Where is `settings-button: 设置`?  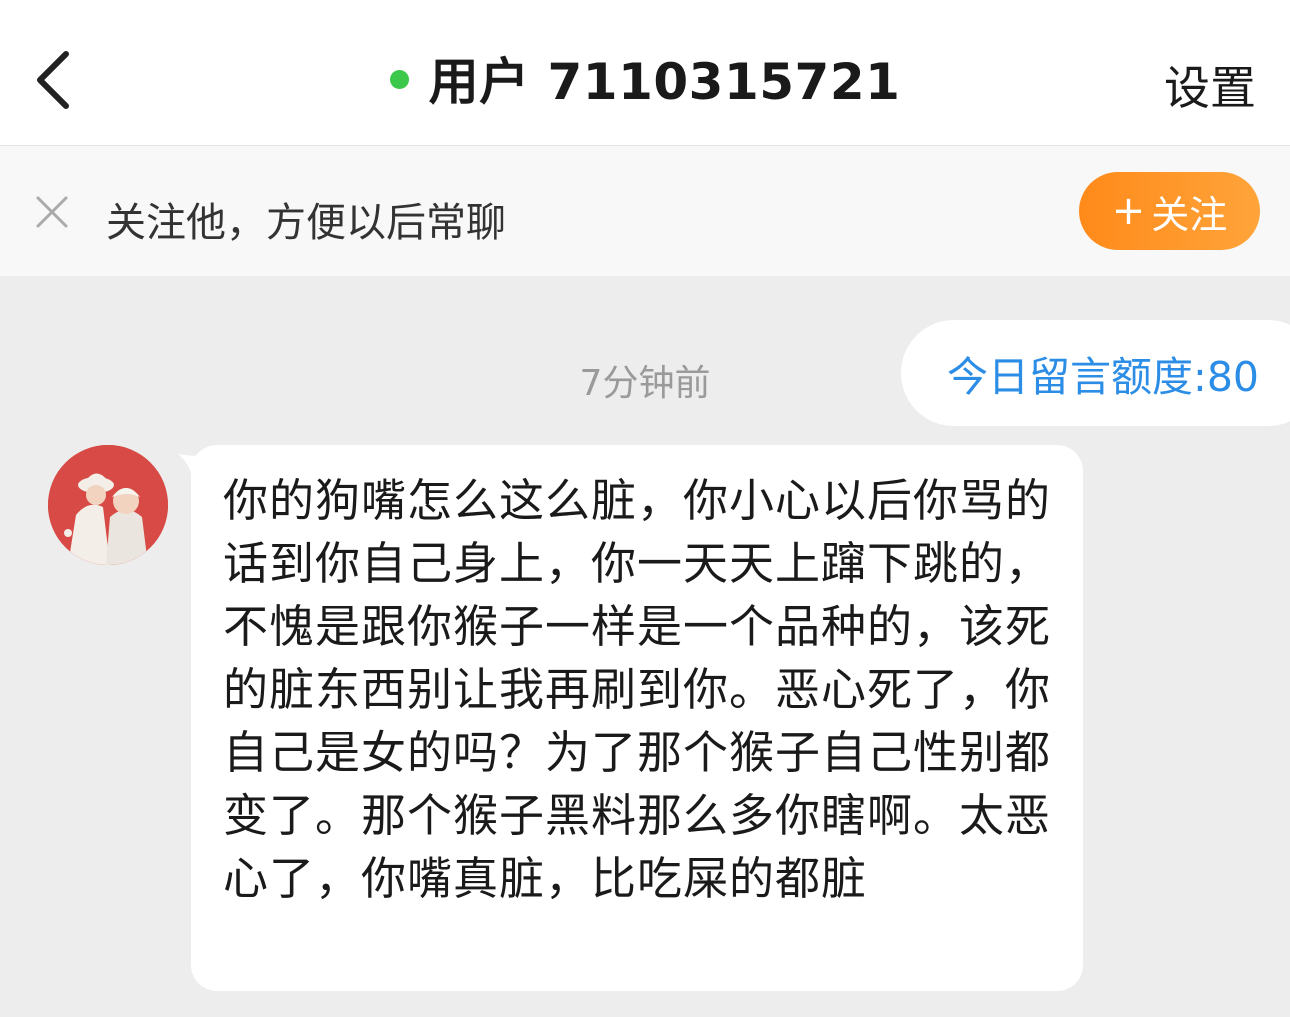 settings-button: 设置 is located at coordinates (1210, 85).